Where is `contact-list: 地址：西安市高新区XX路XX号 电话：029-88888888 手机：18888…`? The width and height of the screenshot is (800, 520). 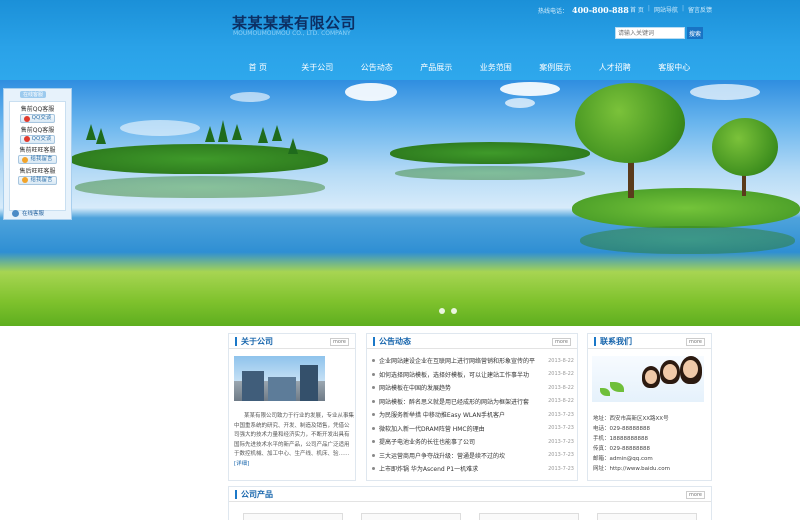
contact-list: 地址：西安市高新区XX路XX号 电话：029-88888888 手机：18888… is located at coordinates (631, 444).